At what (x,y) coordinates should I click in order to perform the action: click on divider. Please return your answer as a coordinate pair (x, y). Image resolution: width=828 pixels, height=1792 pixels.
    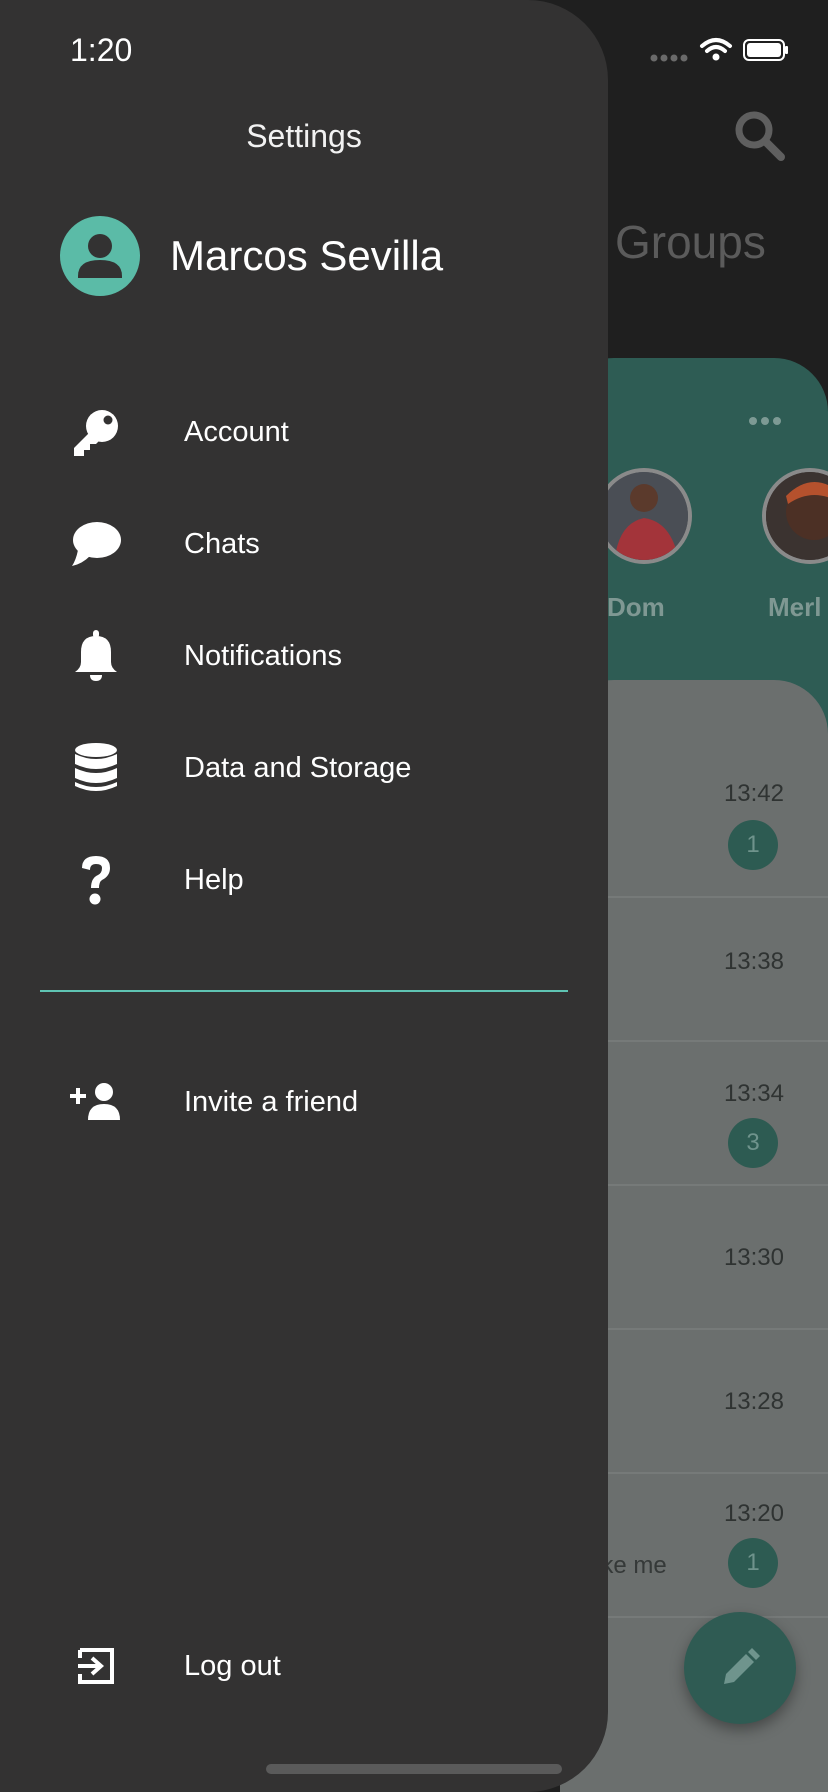
    Looking at the image, I should click on (304, 991).